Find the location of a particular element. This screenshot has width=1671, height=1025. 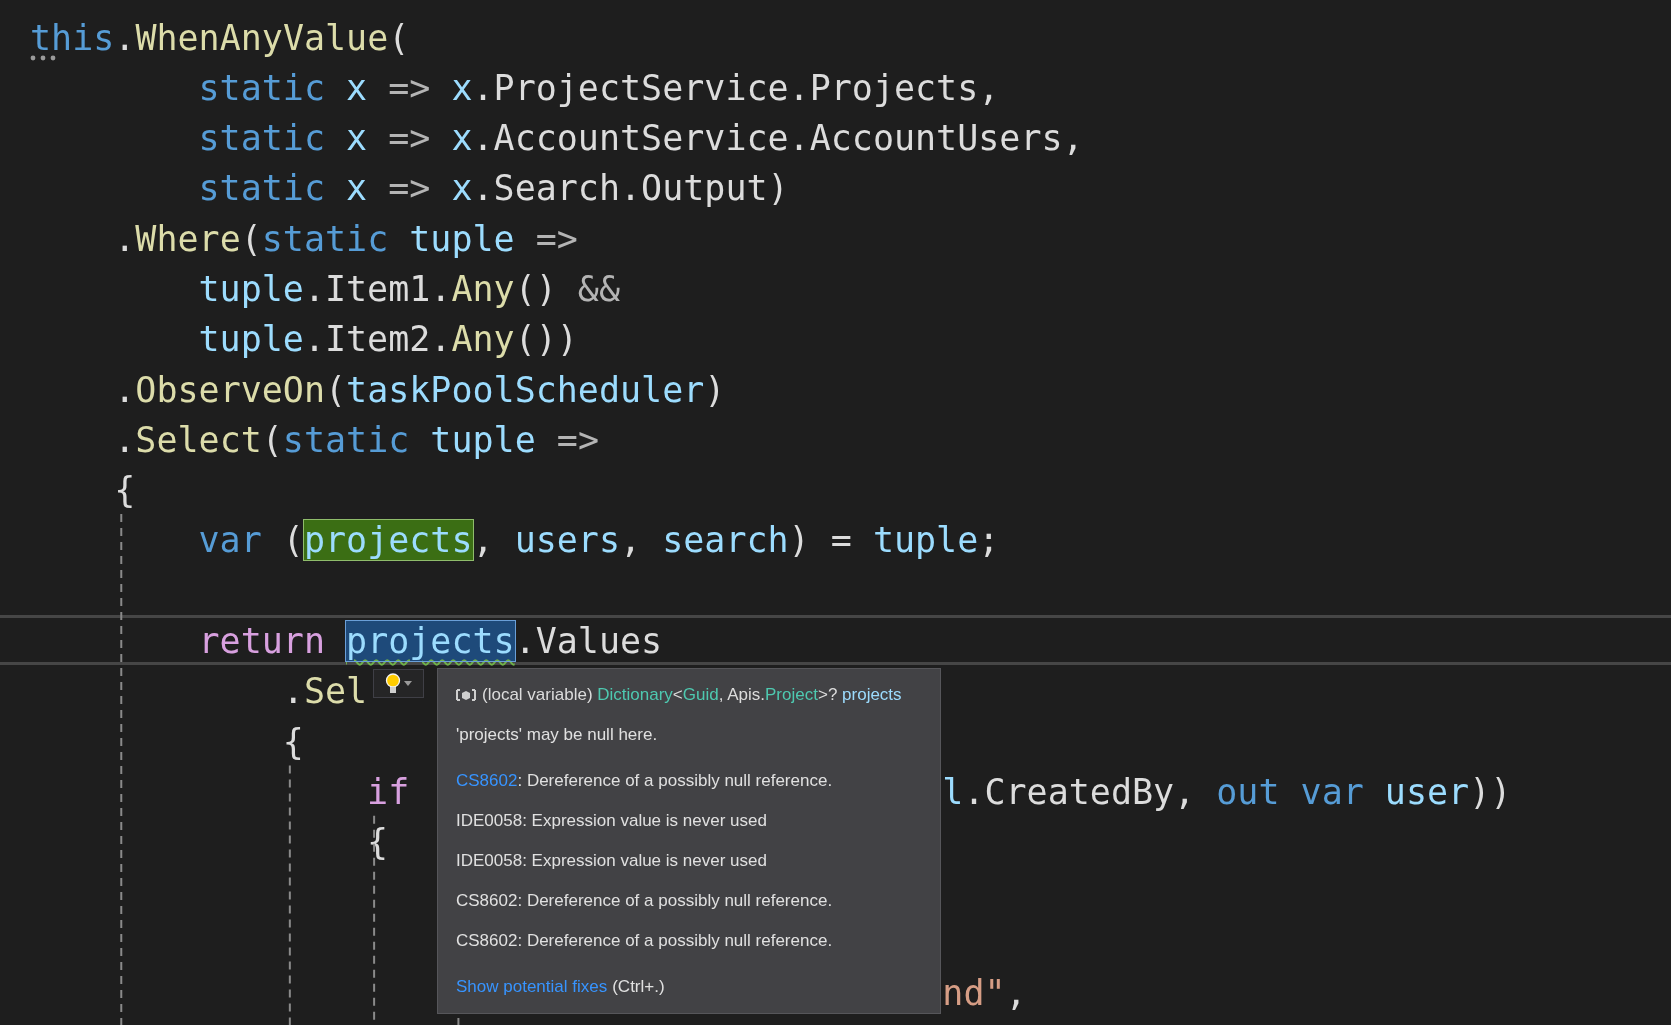

diagnostic-message: : Dereference of a possibly null reference. is located at coordinates (675, 781).